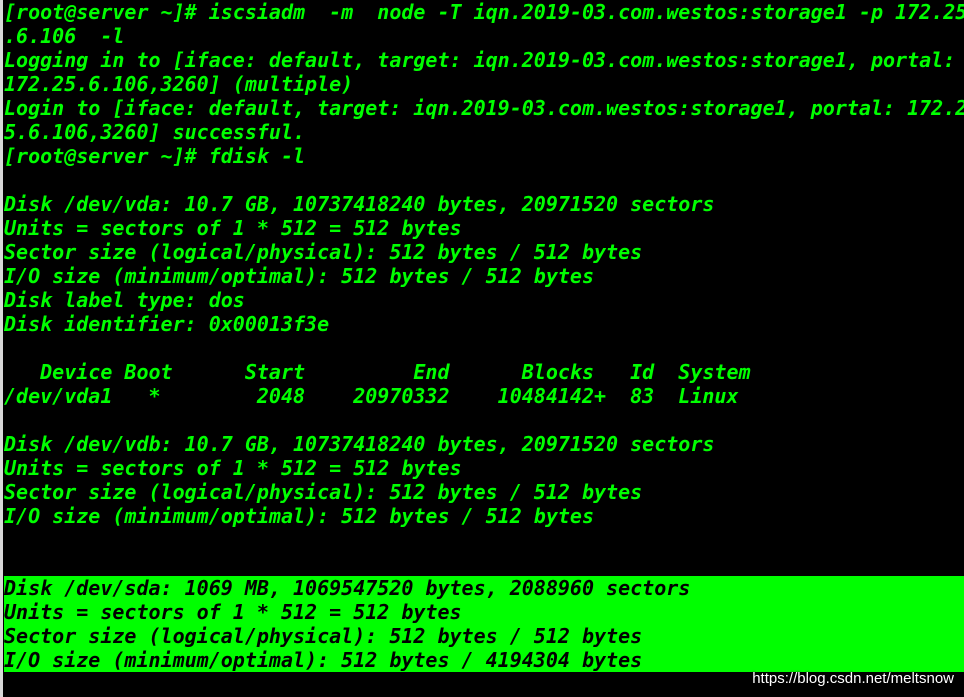 The height and width of the screenshot is (697, 964). What do you see at coordinates (853, 678) in the screenshot?
I see `watermark-text: https://blog.csdn.net/meltsnow` at bounding box center [853, 678].